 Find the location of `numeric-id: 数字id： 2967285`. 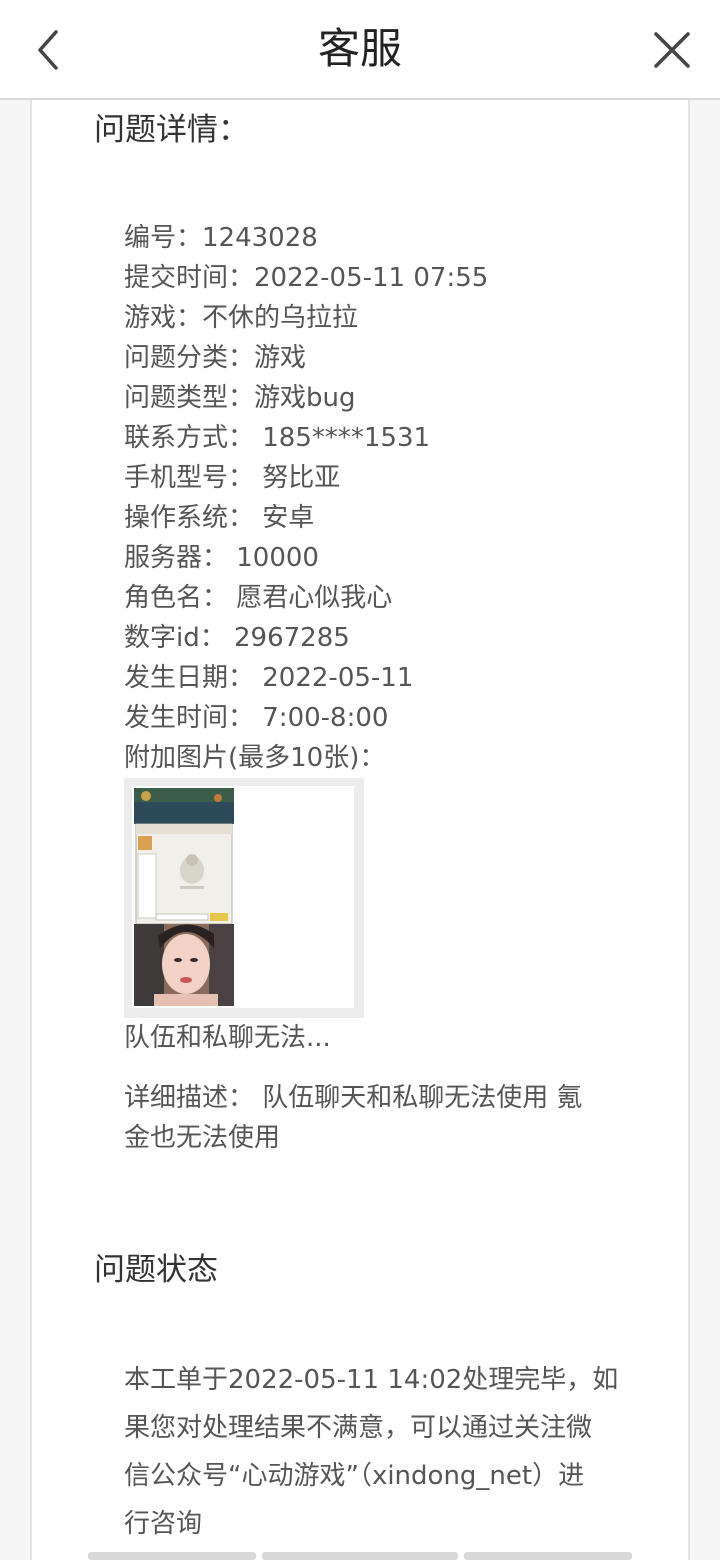

numeric-id: 数字id： 2967285 is located at coordinates (237, 638).